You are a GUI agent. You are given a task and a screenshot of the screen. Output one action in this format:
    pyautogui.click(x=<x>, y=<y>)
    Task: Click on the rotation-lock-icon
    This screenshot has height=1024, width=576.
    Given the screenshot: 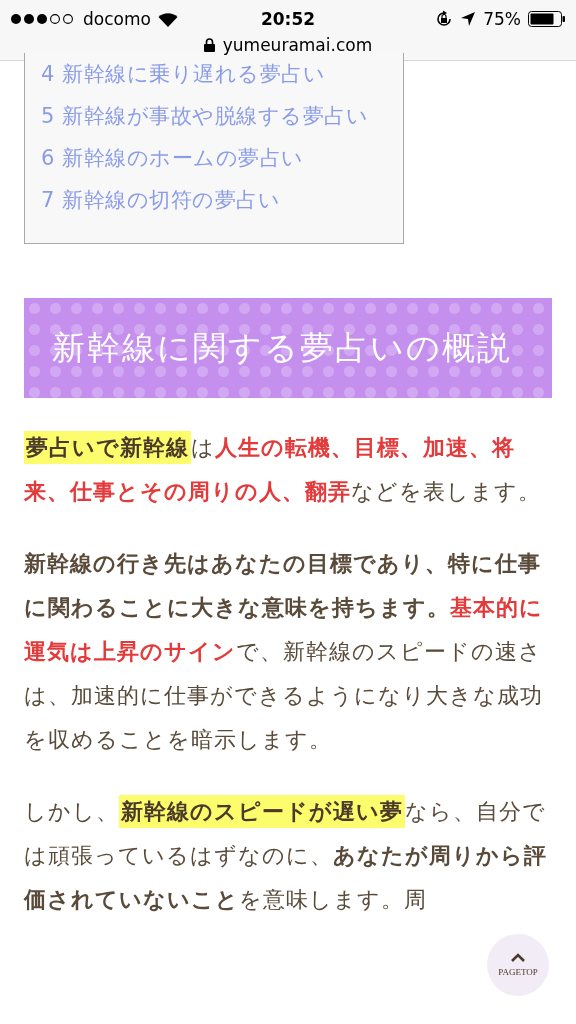 What is the action you would take?
    pyautogui.click(x=444, y=19)
    